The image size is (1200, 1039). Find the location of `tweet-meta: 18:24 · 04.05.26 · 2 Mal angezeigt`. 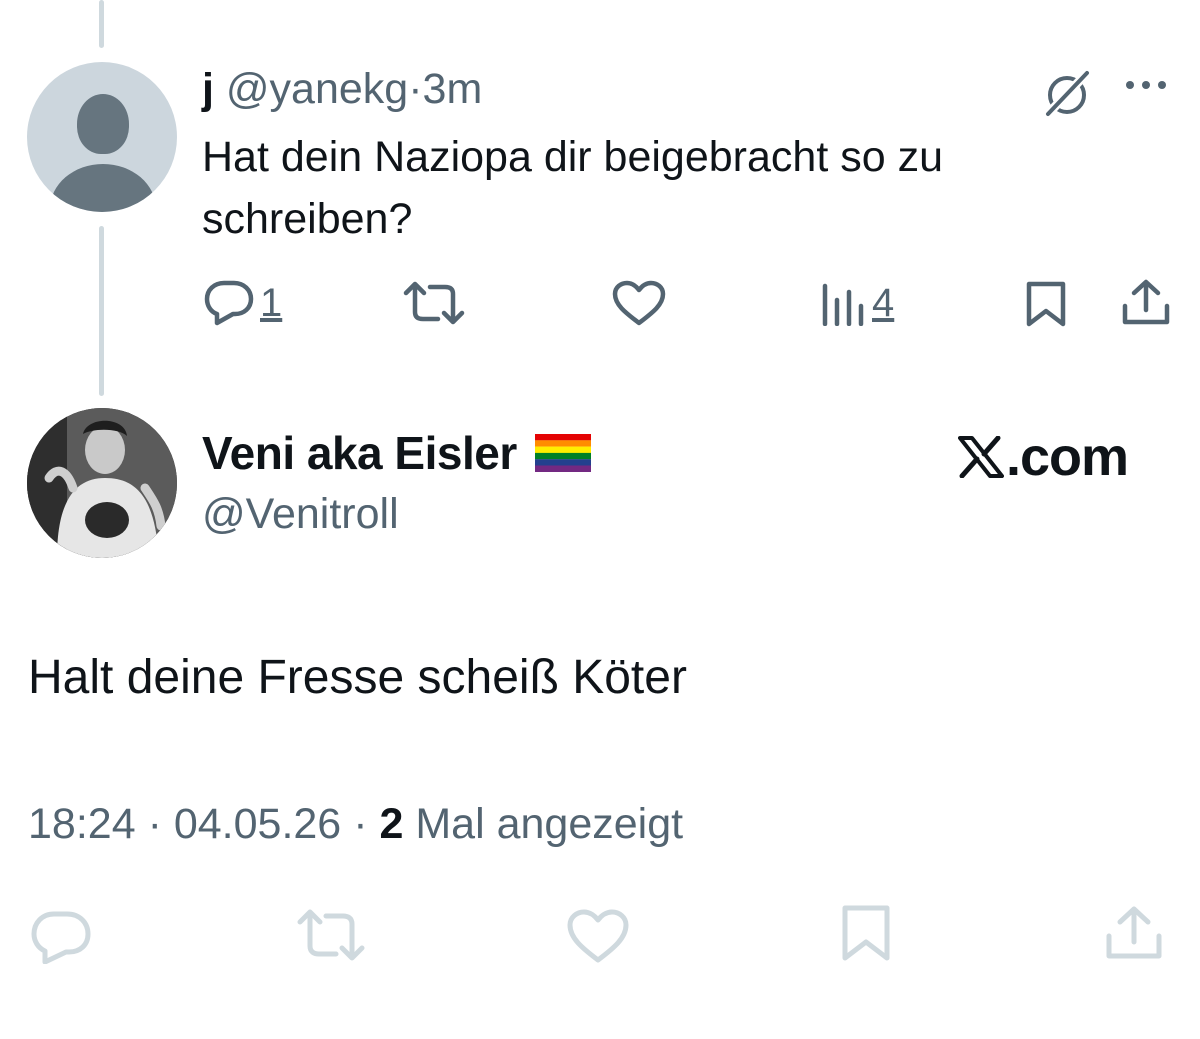

tweet-meta: 18:24 · 04.05.26 · 2 Mal angezeigt is located at coordinates (355, 824).